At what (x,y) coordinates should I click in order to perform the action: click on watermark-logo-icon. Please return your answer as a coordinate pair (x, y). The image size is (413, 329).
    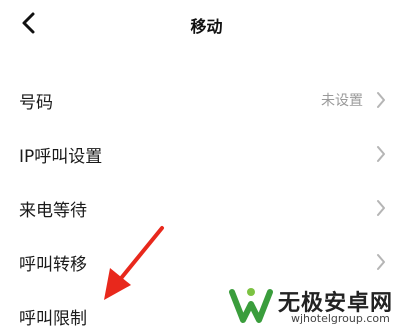
    Looking at the image, I should click on (251, 306).